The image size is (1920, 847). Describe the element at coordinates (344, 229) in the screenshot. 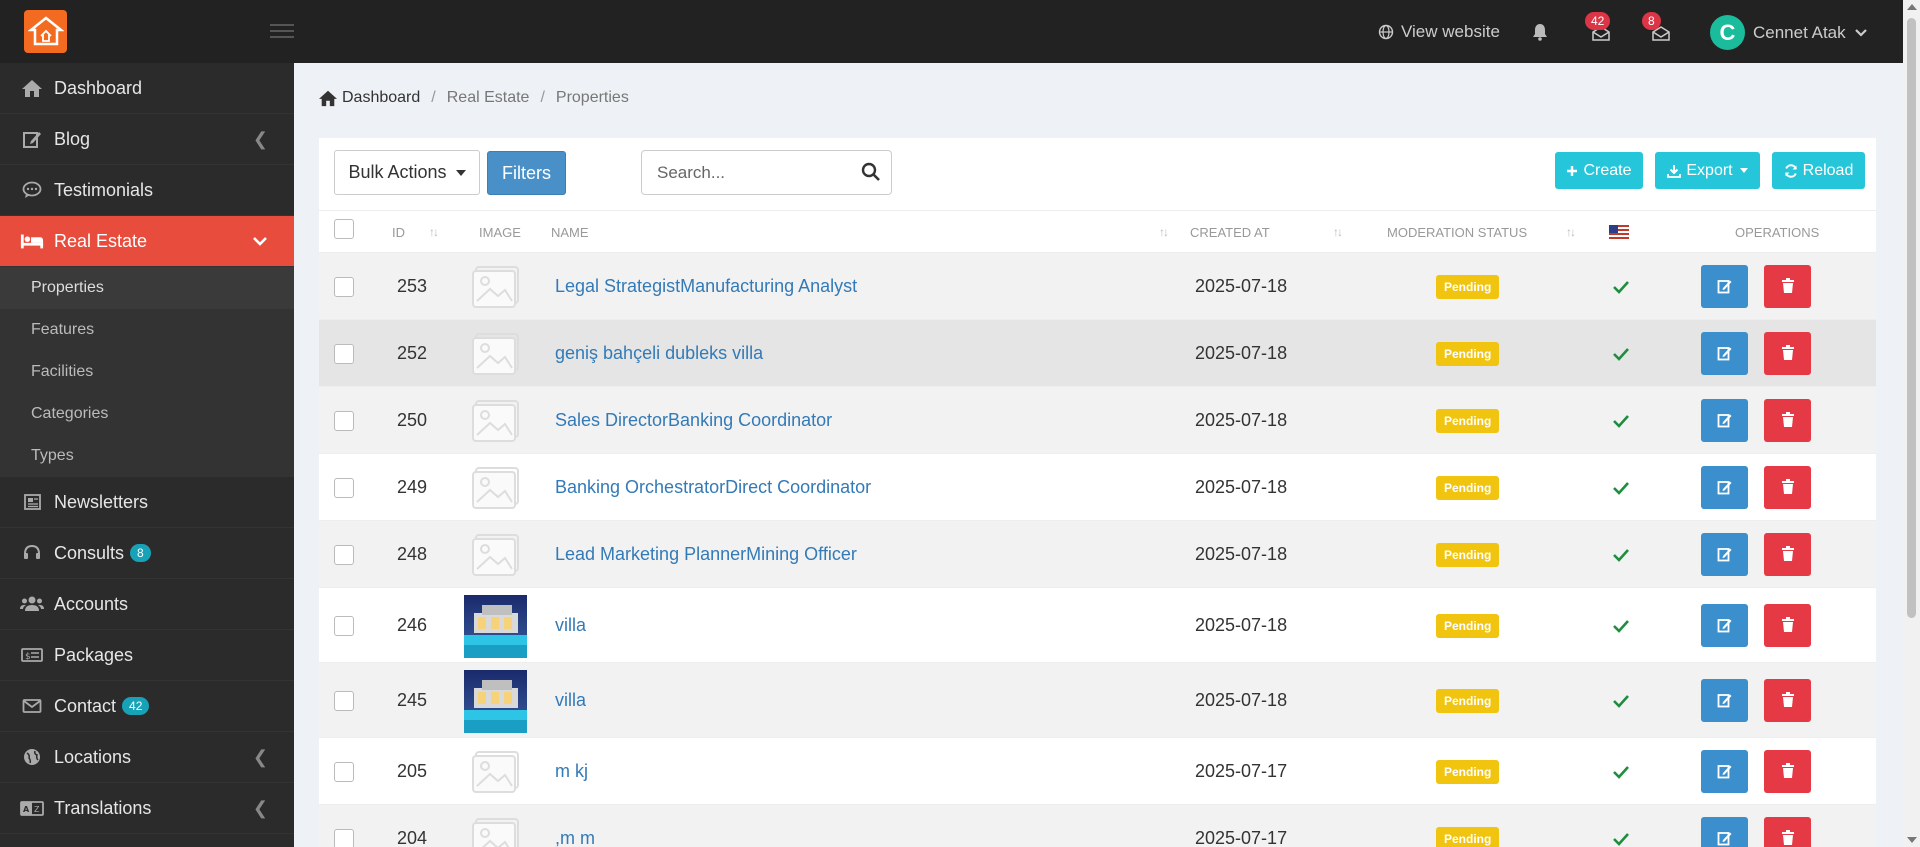

I see `select-all-checkbox` at that location.